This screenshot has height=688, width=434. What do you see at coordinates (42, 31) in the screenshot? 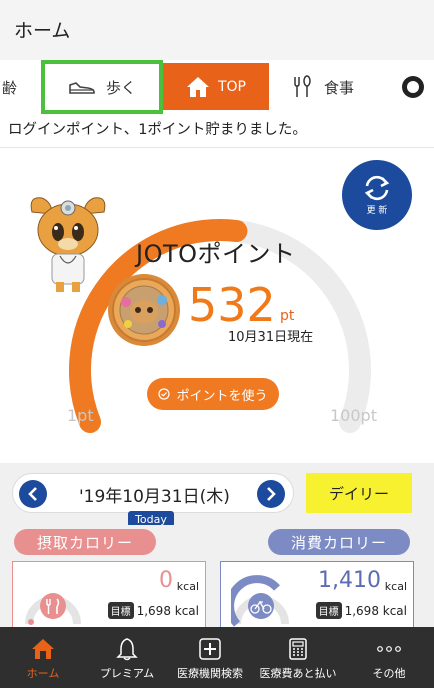
I see `page-title: ホーム` at bounding box center [42, 31].